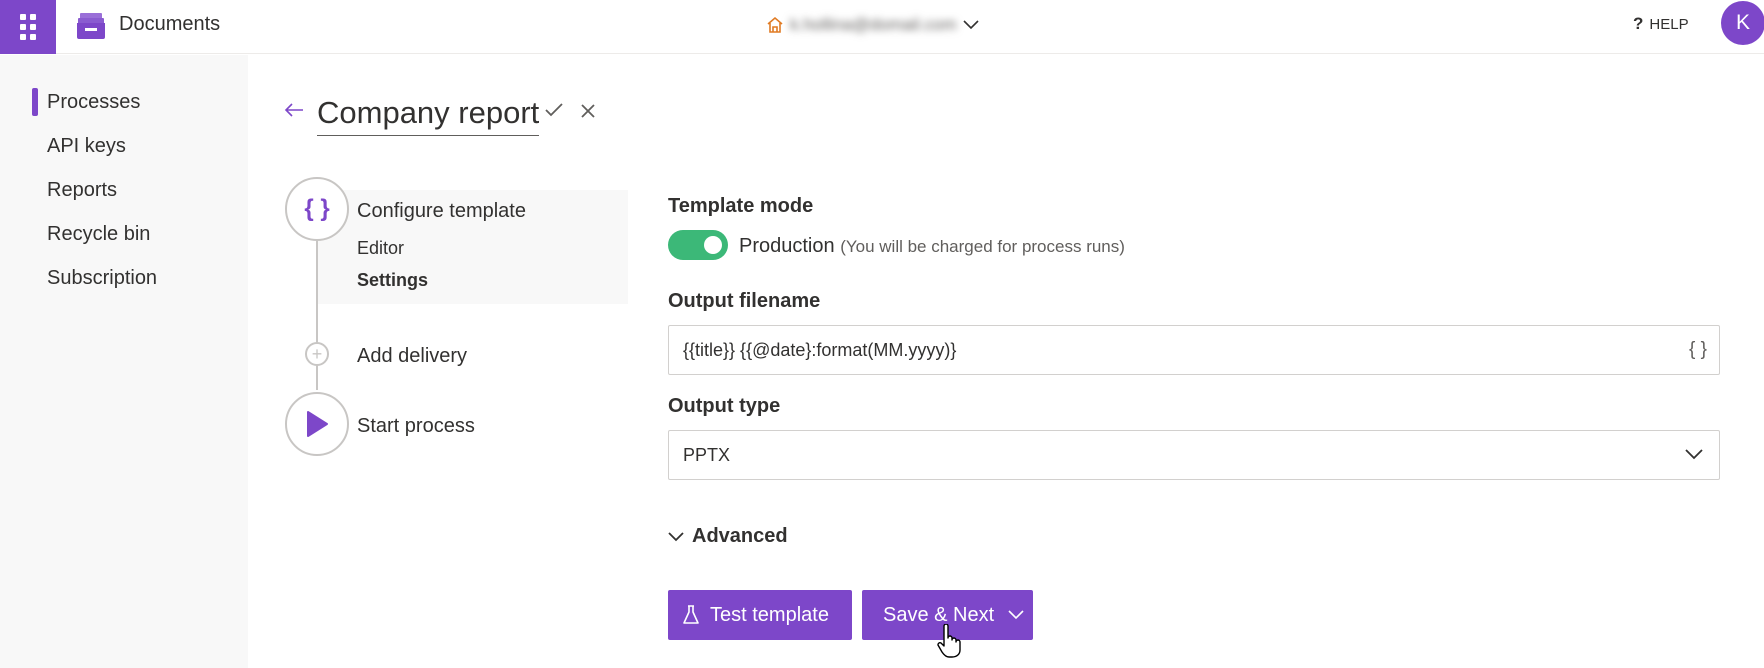 The image size is (1764, 668). I want to click on step-start-process: Start process, so click(416, 426).